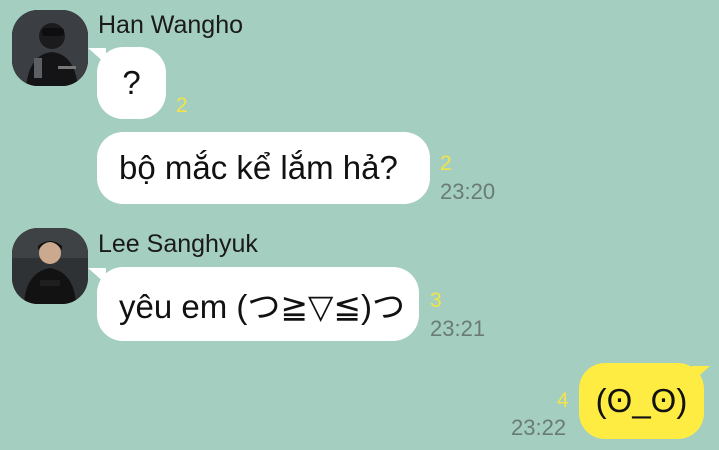 This screenshot has height=450, width=719. Describe the element at coordinates (539, 427) in the screenshot. I see `message-timestamp: 23:22` at that location.